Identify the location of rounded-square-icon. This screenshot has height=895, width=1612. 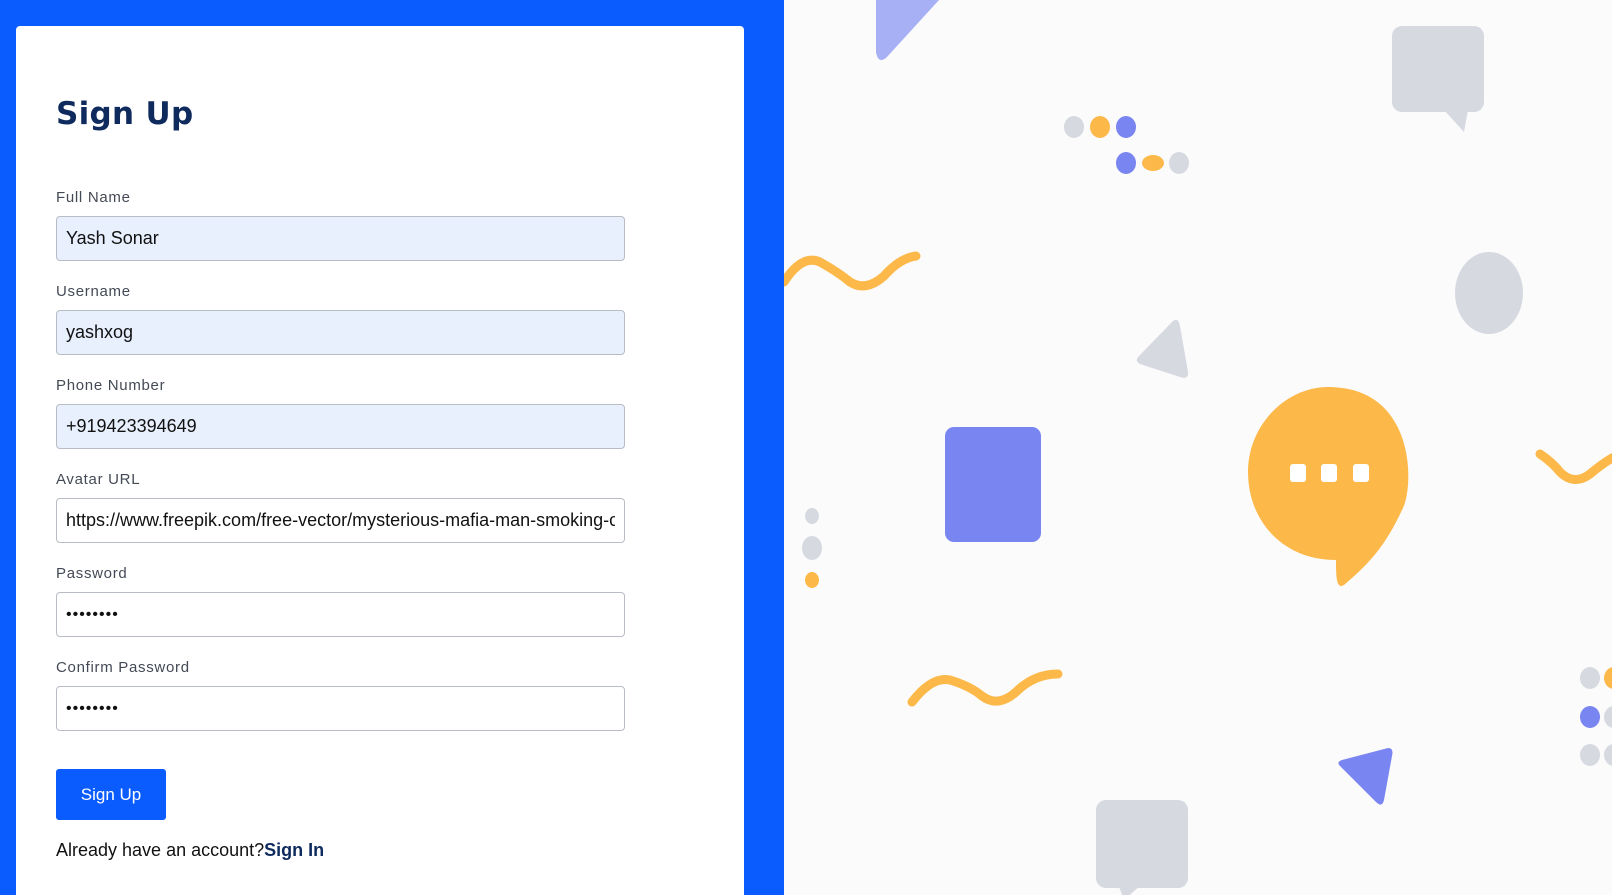
(993, 484).